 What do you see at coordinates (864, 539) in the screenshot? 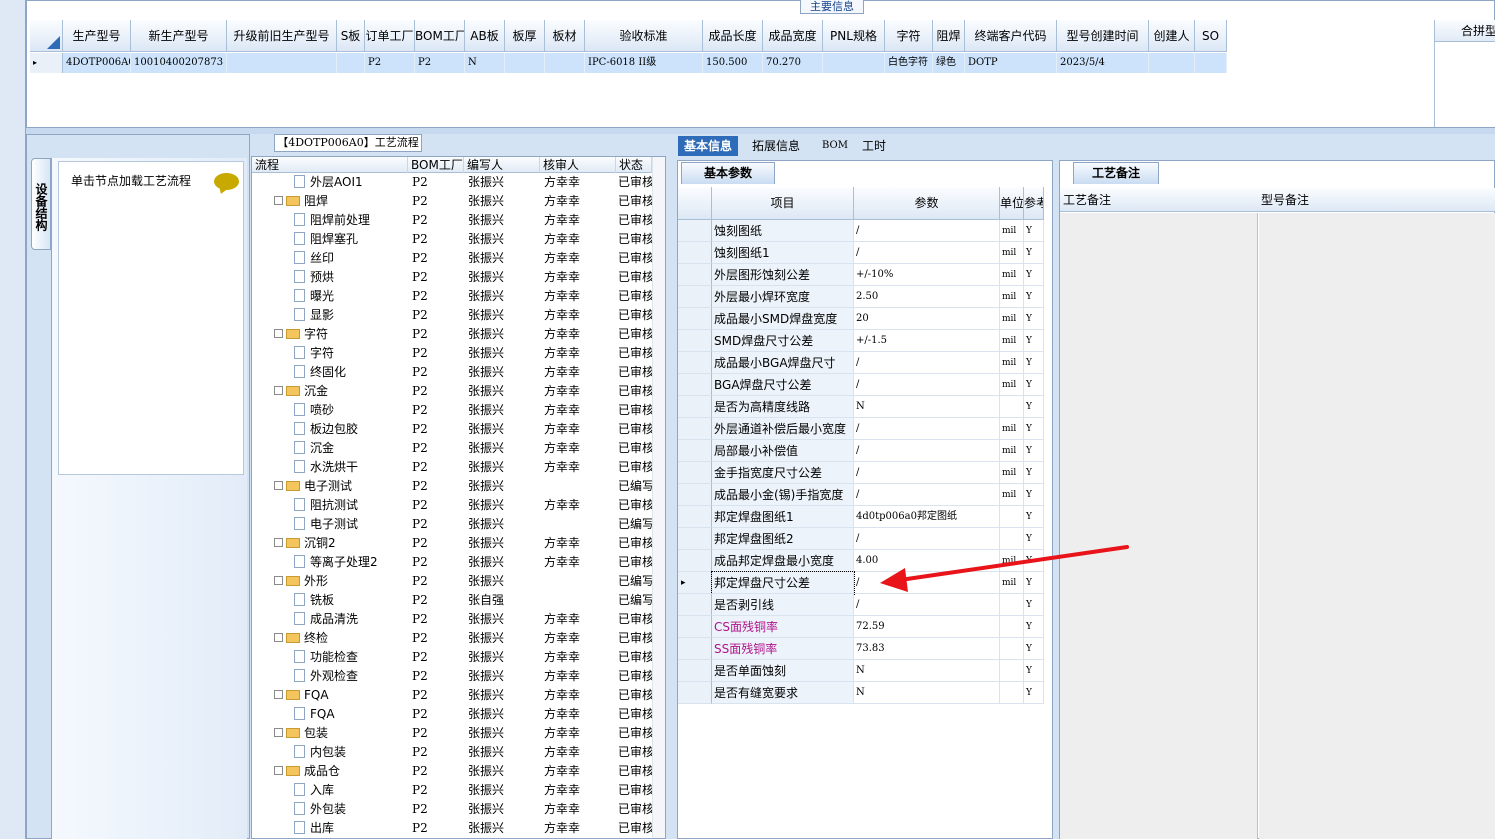
I see `param-row: 邦定焊盘图纸2/ Y` at bounding box center [864, 539].